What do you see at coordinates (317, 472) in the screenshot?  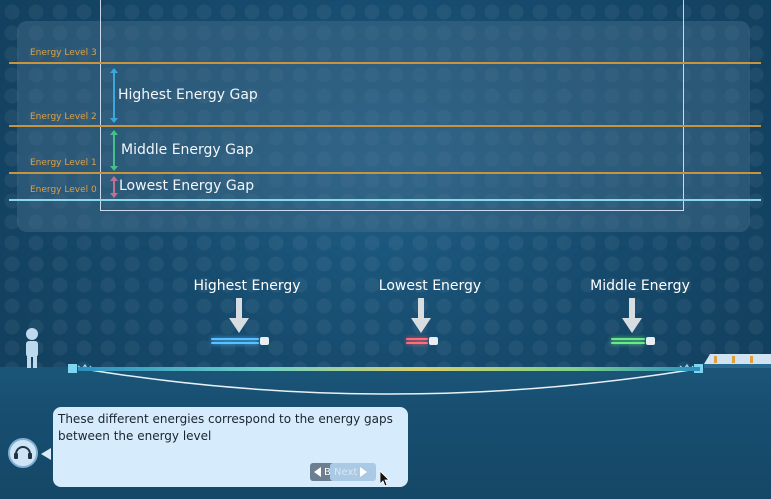 I see `triangle-left-icon` at bounding box center [317, 472].